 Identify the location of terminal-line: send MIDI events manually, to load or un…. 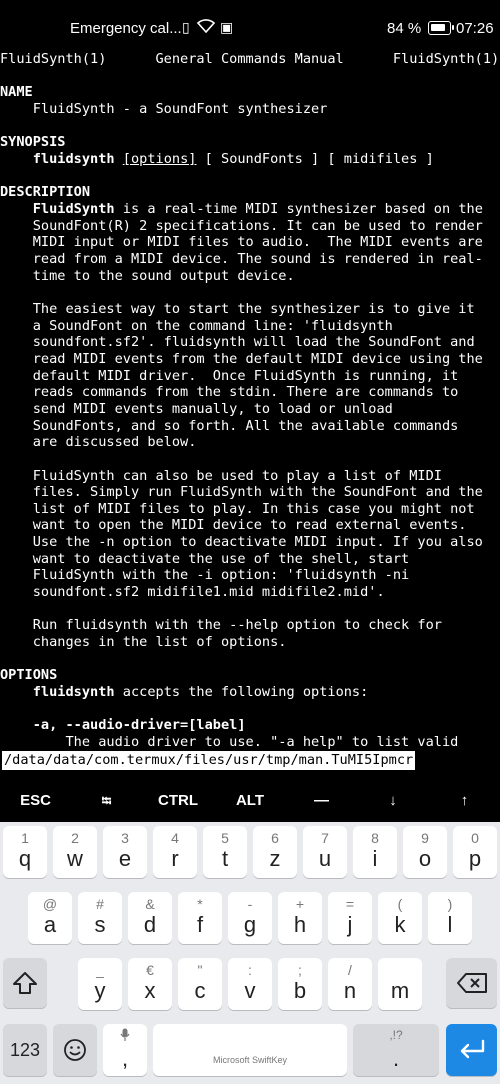
(196, 408).